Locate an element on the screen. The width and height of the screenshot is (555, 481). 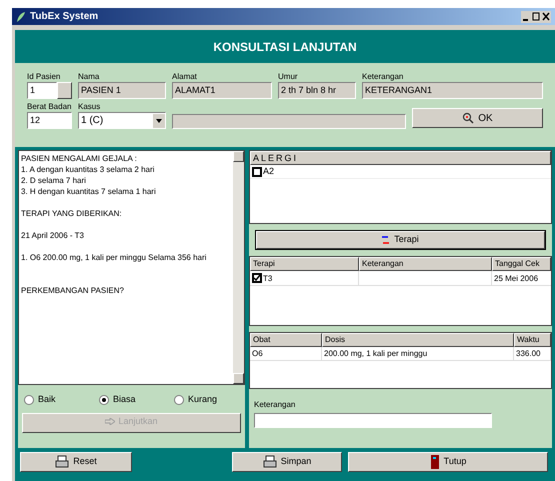
window-controls-icon is located at coordinates (536, 16).